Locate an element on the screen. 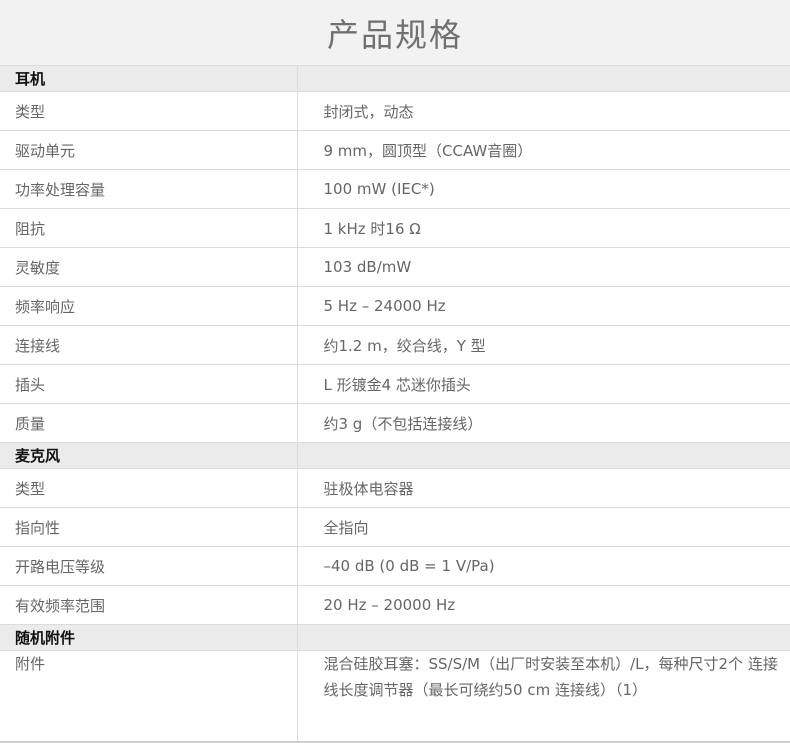 The image size is (790, 743). spec-label: 有效频率范围 is located at coordinates (148, 605).